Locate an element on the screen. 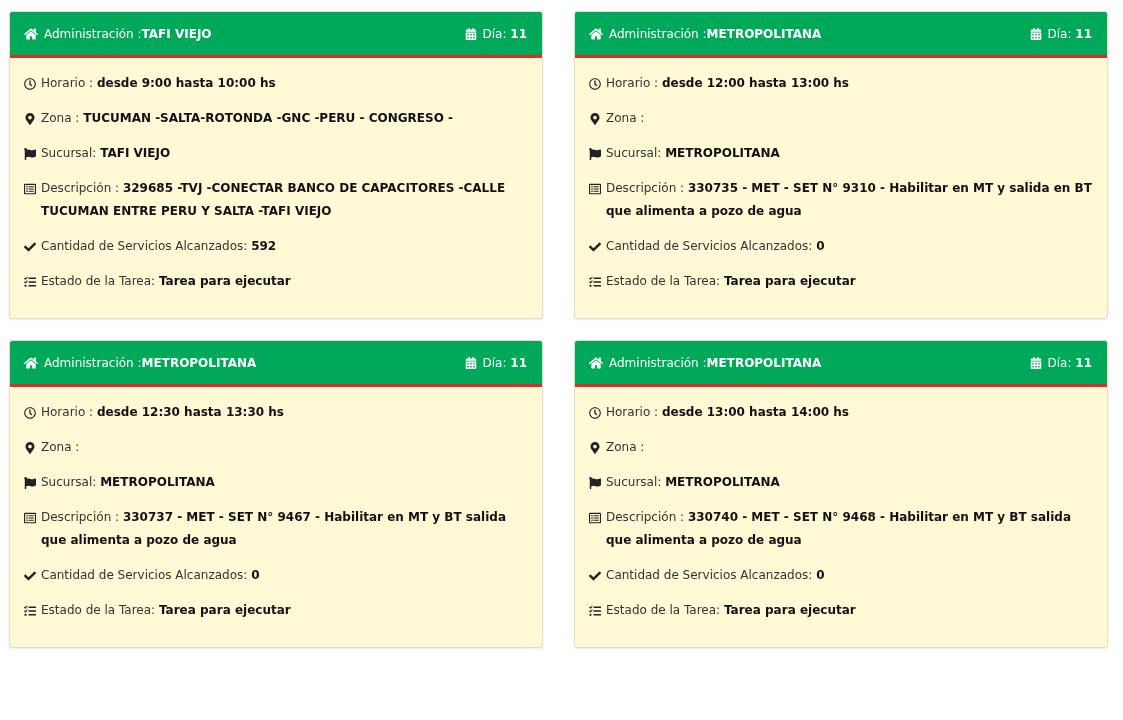 This screenshot has height=720, width=1123. field-text: Zona : TUCUMAN -SALTA-ROTONDA -GNC -PERU - CONGRESO - is located at coordinates (247, 118).